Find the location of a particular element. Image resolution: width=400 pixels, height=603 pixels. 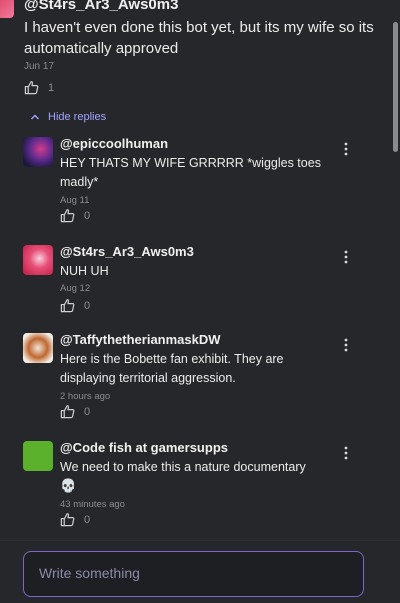

reply-author: @St4rs_Ar3_Aws0m3 is located at coordinates (127, 251).